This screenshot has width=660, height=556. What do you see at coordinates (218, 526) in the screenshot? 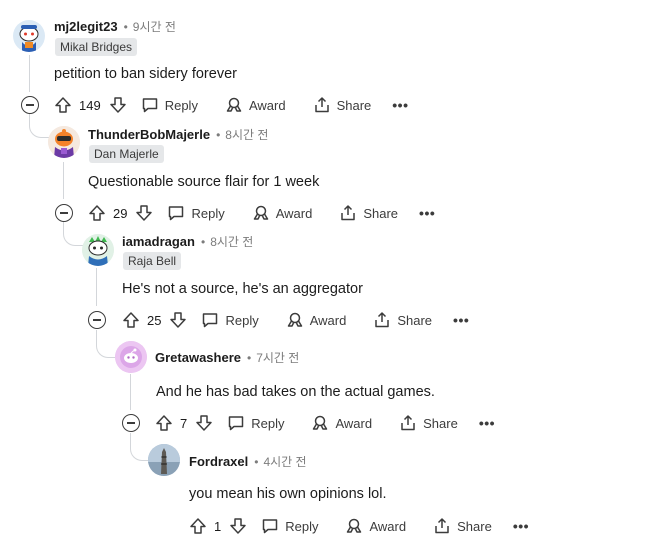
I see `vote-count: 1` at bounding box center [218, 526].